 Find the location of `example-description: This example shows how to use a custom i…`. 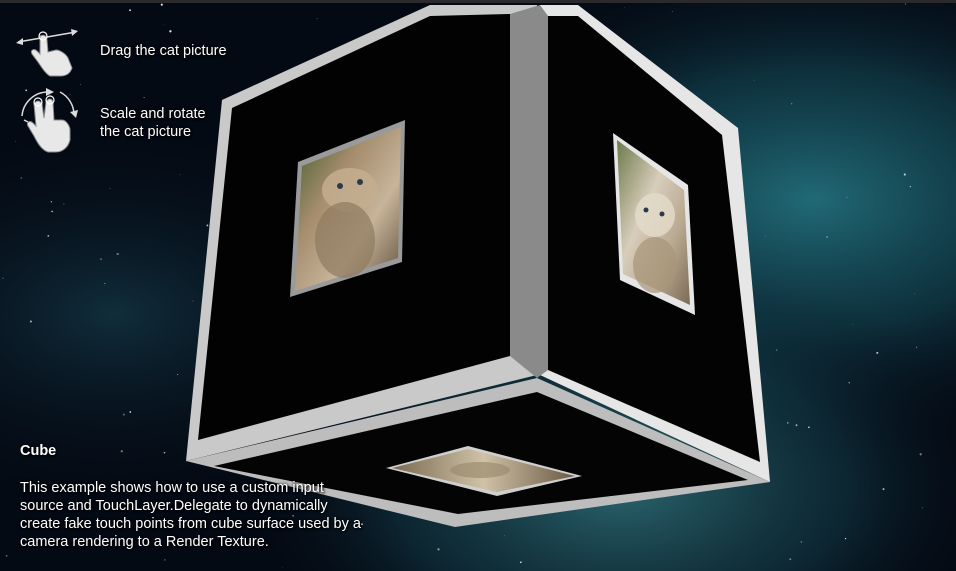

example-description: This example shows how to use a custom i… is located at coordinates (190, 515).